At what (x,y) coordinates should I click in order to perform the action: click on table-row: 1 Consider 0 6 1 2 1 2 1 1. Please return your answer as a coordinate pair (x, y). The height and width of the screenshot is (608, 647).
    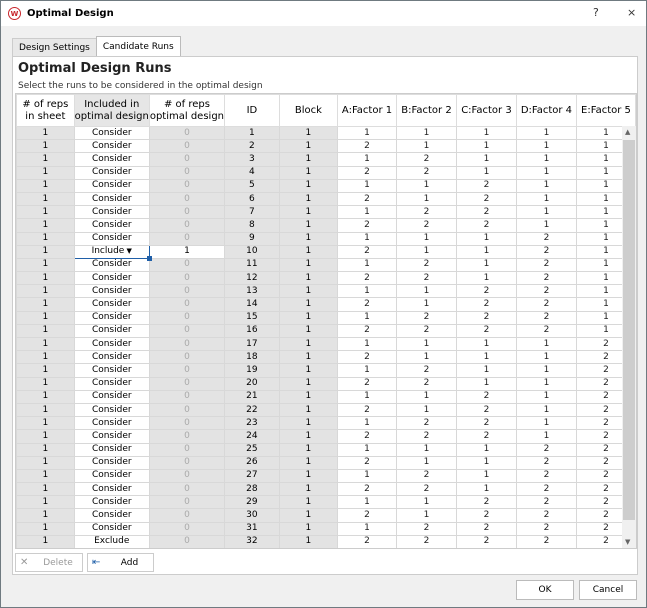
    Looking at the image, I should click on (326, 199).